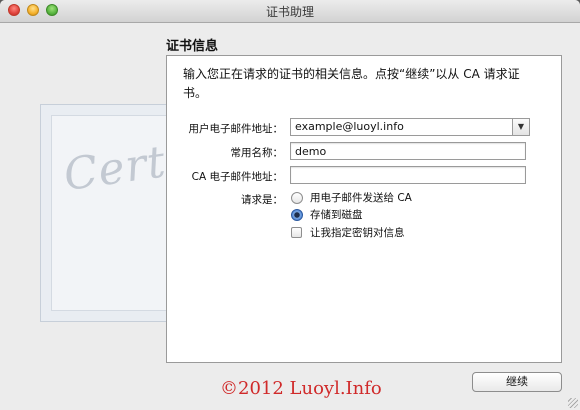 The image size is (580, 410). What do you see at coordinates (296, 232) in the screenshot?
I see `checkbox-specify-key-pair` at bounding box center [296, 232].